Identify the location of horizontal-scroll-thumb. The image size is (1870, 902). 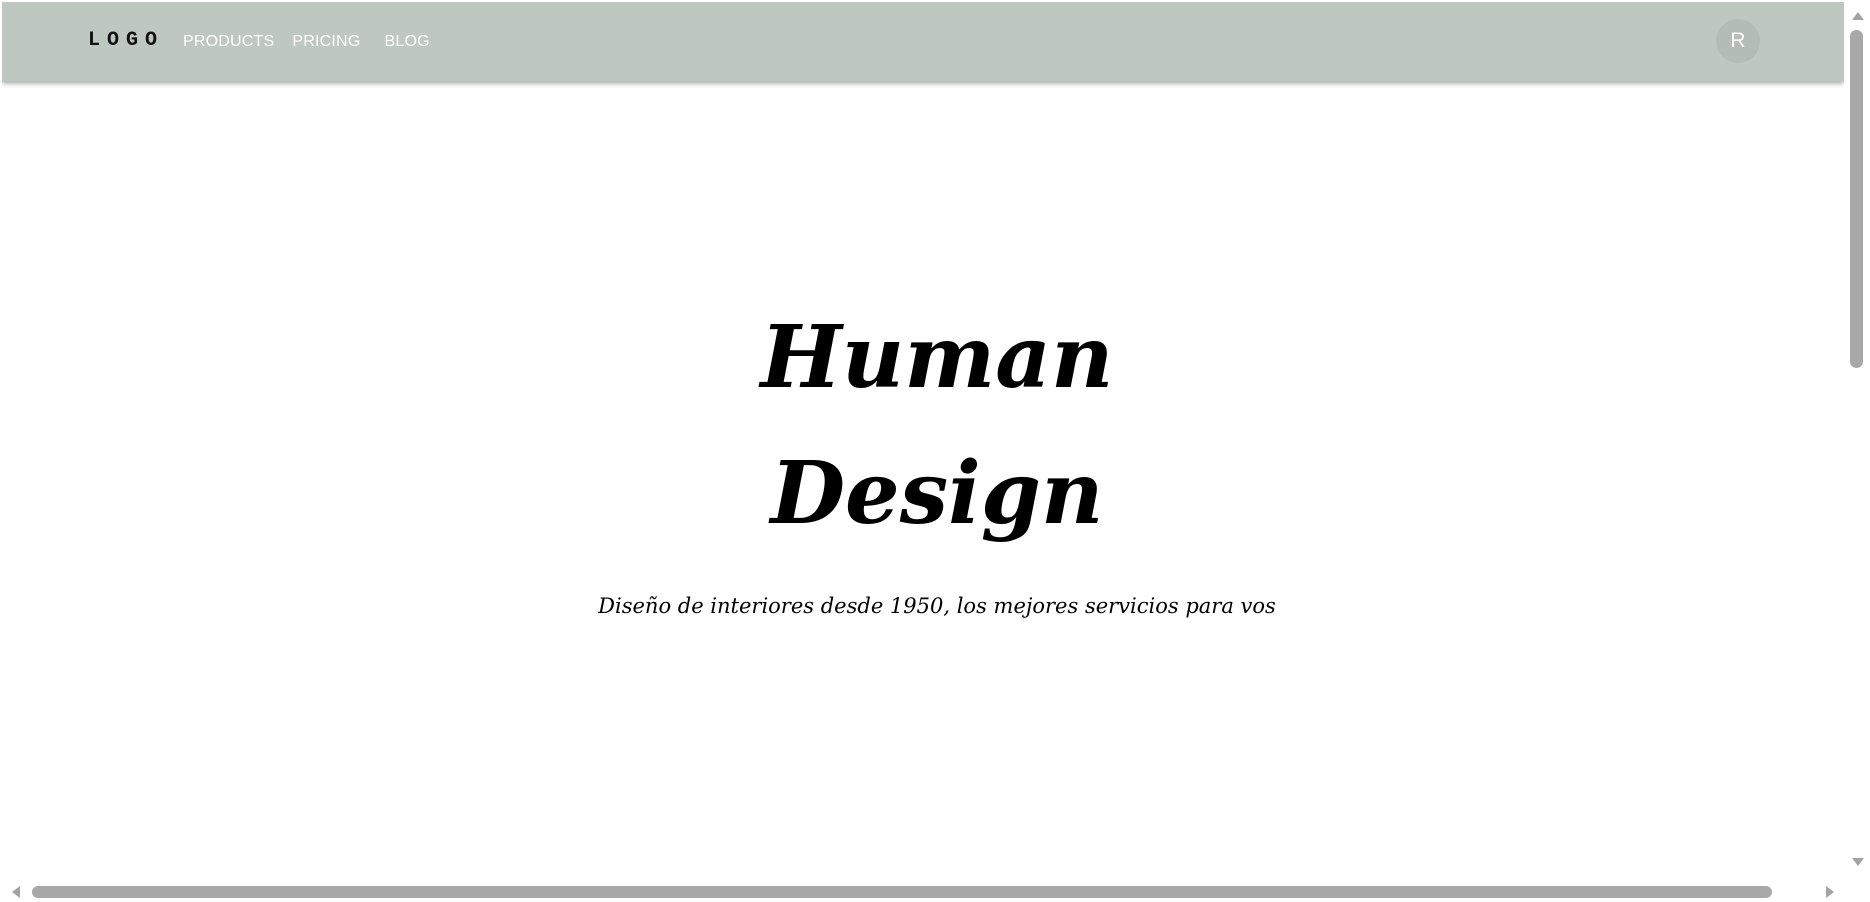
(902, 892).